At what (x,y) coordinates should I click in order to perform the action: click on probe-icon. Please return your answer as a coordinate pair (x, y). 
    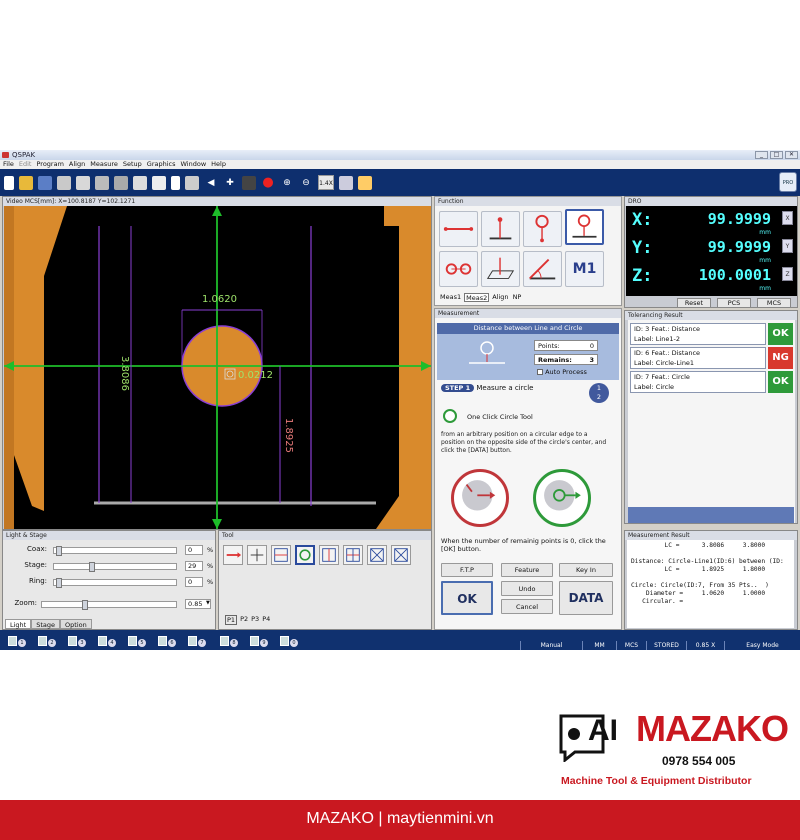
    Looking at the image, I should click on (249, 182).